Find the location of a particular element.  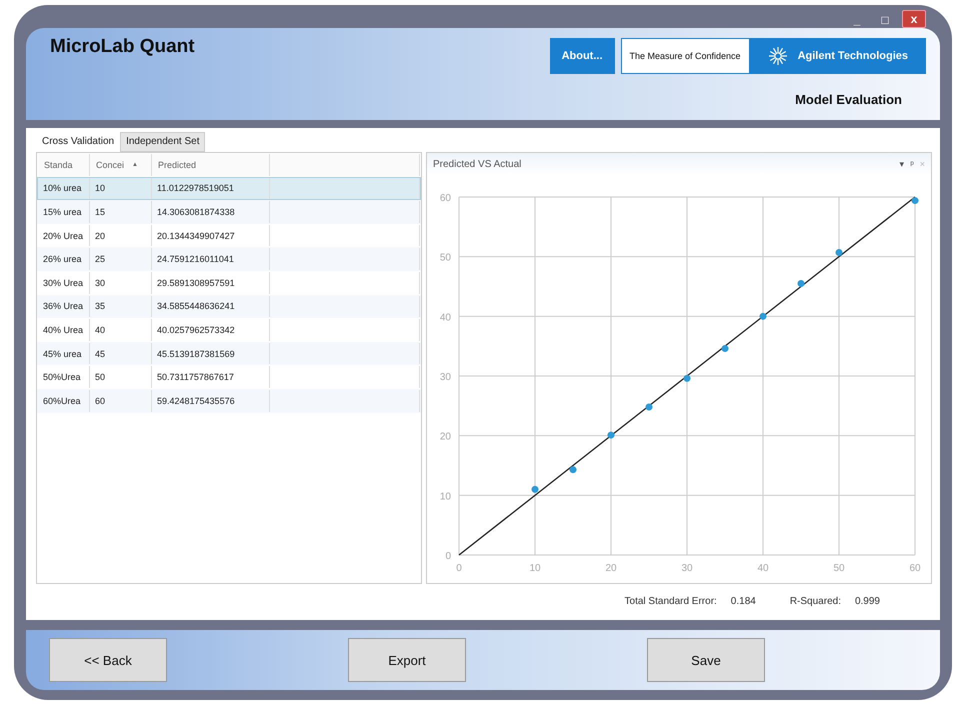

table-cell: 26% urea is located at coordinates (64, 259).